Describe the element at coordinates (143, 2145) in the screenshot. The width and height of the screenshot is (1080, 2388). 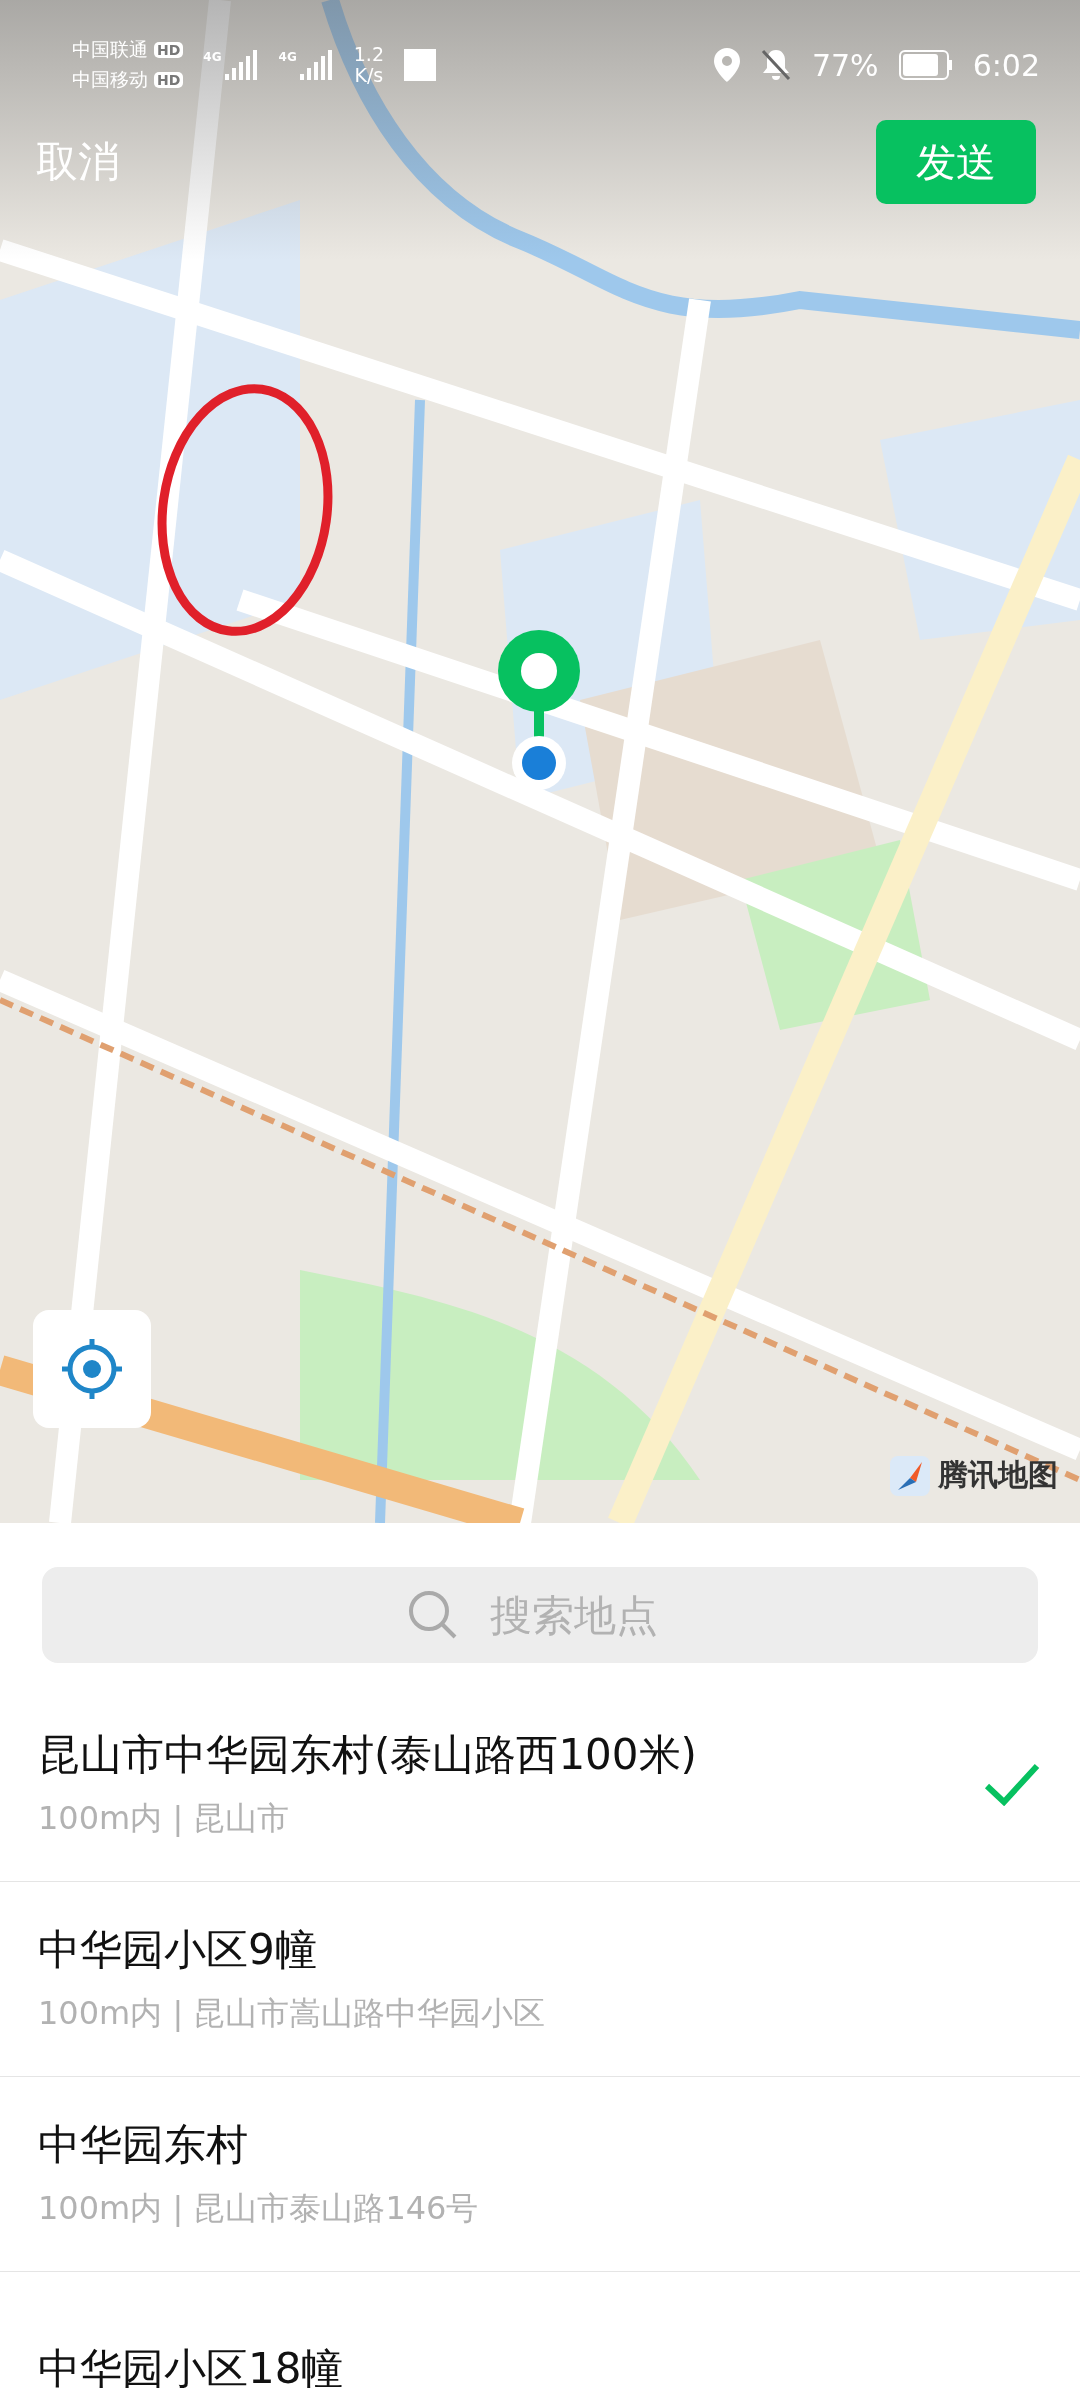
I see `place-name: 中华园东村` at that location.